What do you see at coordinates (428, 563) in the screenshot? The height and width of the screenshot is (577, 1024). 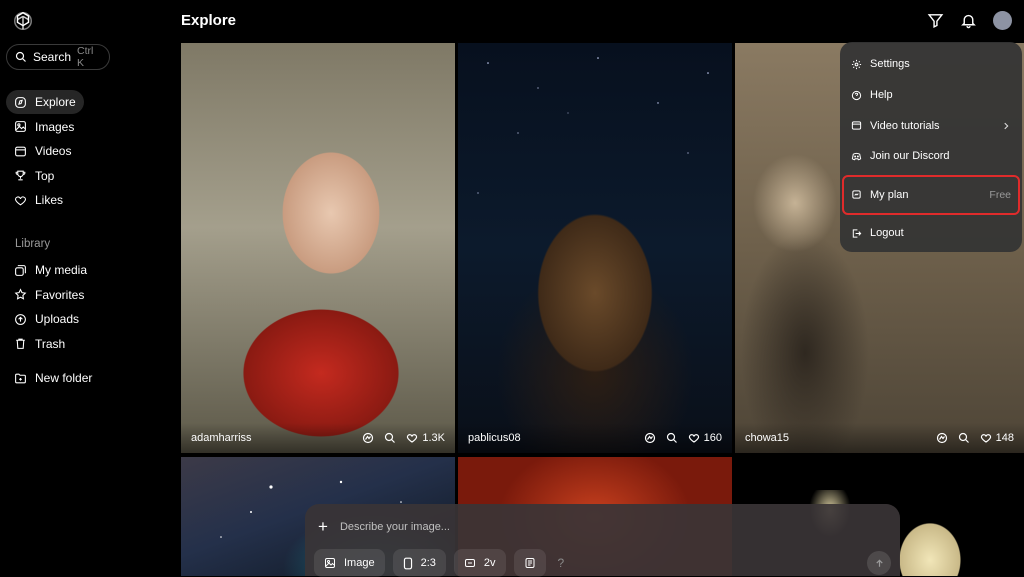 I see `ratio-label: 2:3` at bounding box center [428, 563].